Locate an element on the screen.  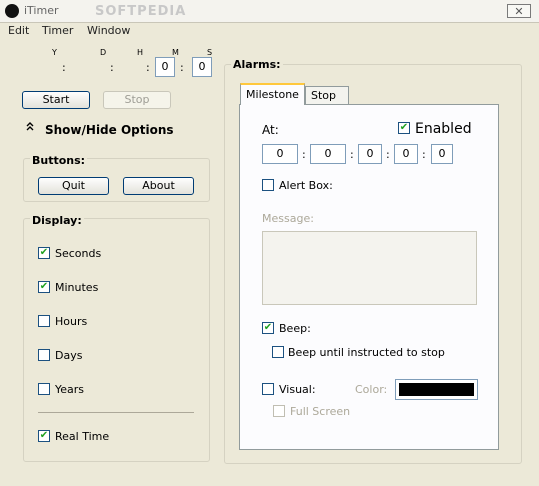
hours-label: Hours is located at coordinates (71, 321).